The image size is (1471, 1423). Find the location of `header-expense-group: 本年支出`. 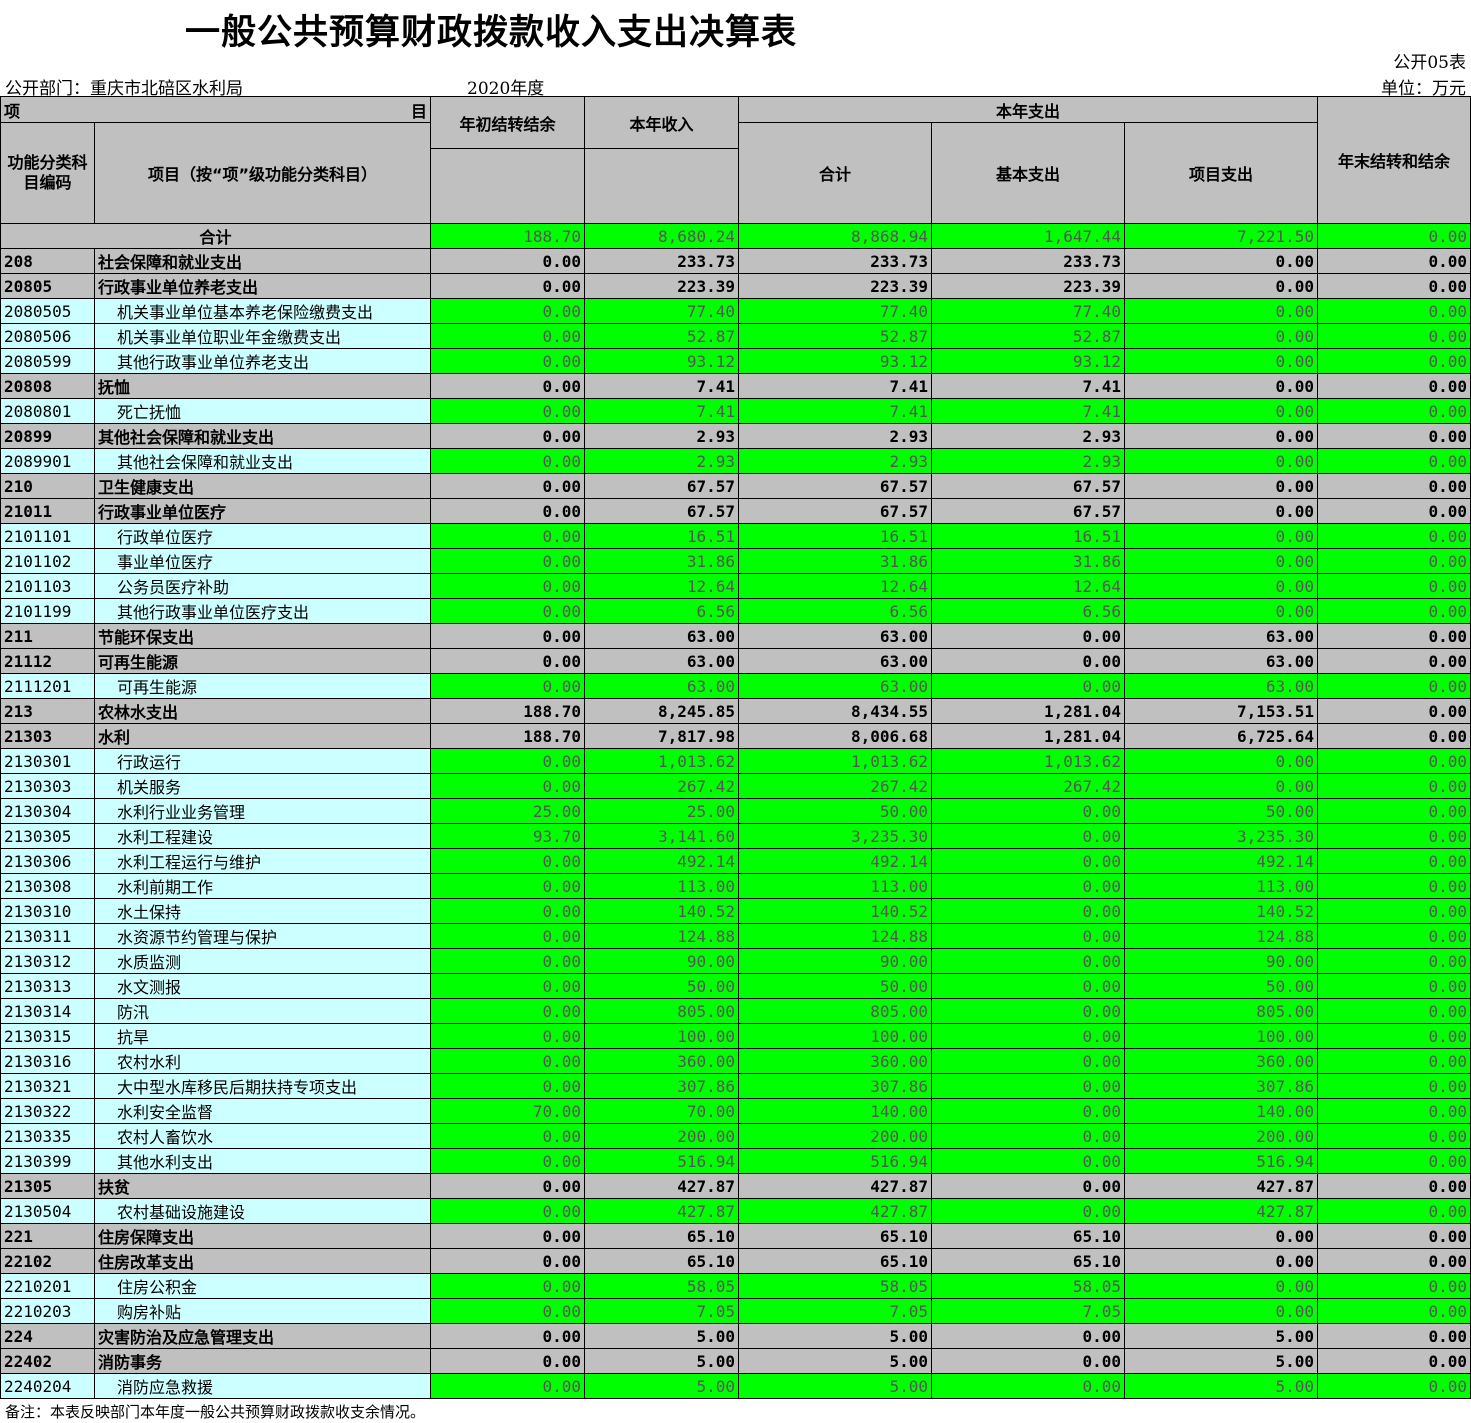

header-expense-group: 本年支出 is located at coordinates (1028, 109).